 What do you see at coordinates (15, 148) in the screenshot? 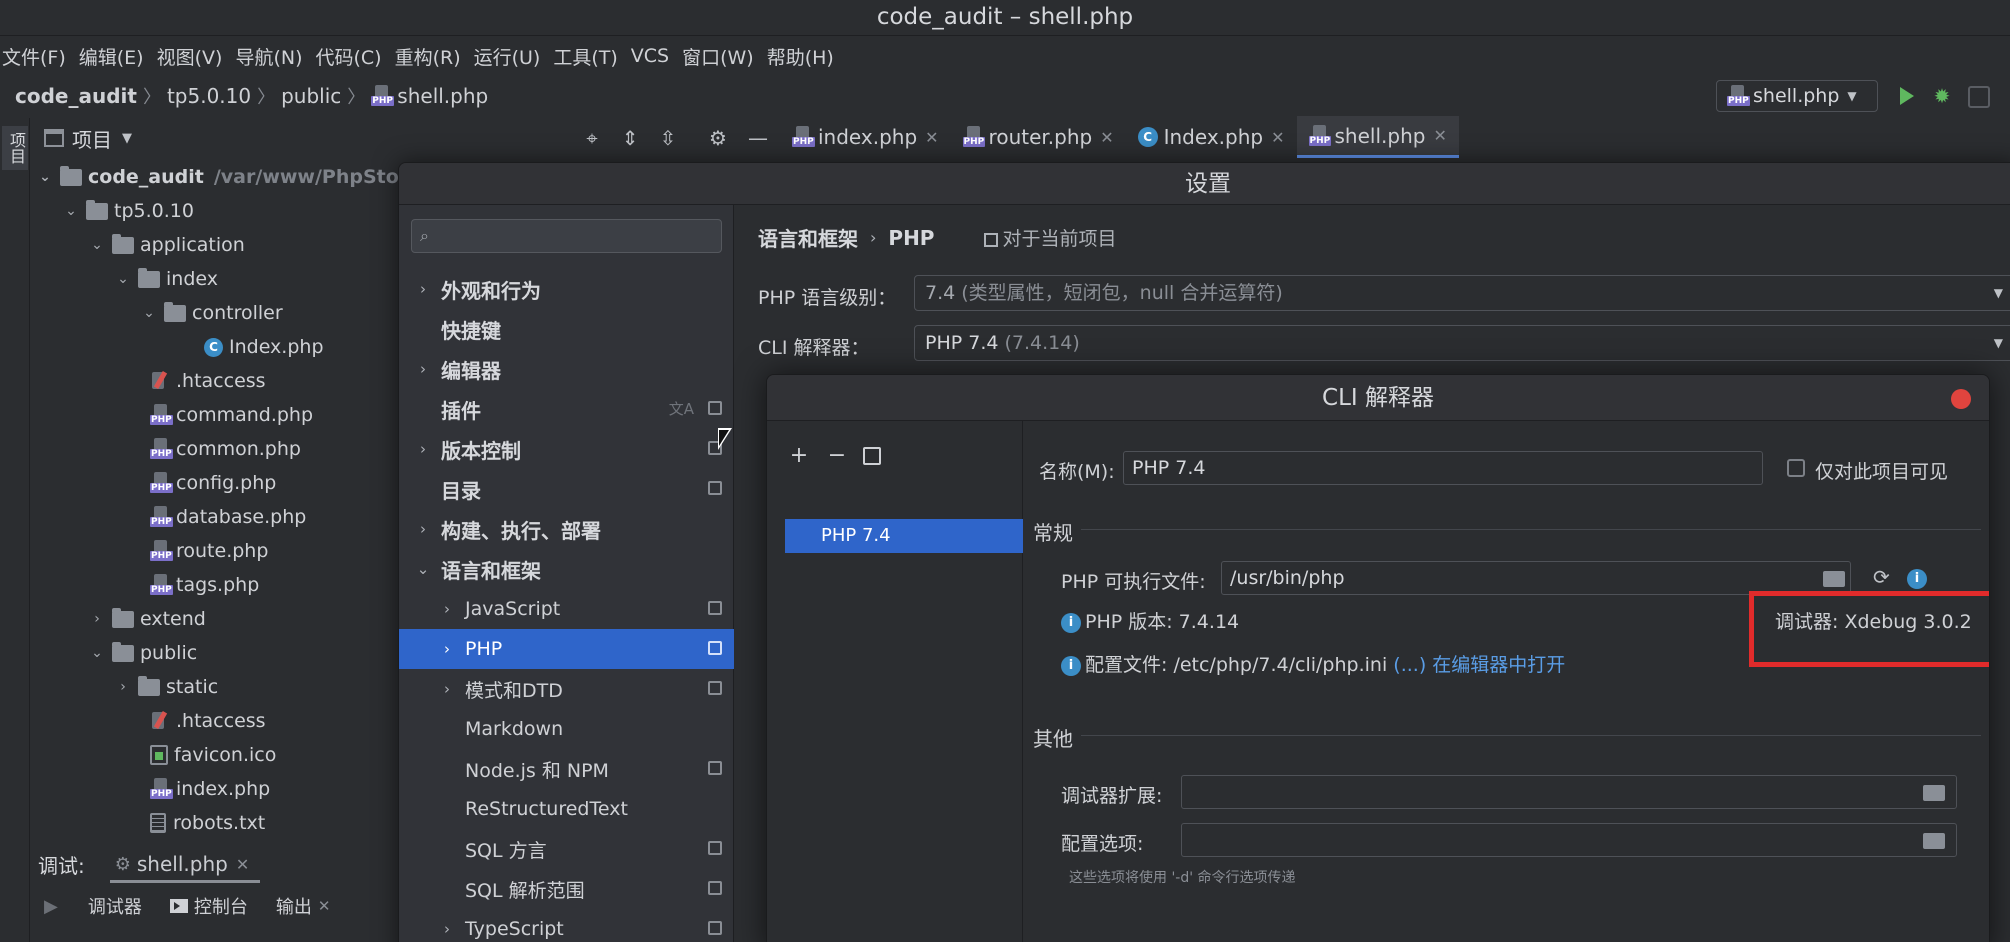
I see `project-tool-button: 项目` at bounding box center [15, 148].